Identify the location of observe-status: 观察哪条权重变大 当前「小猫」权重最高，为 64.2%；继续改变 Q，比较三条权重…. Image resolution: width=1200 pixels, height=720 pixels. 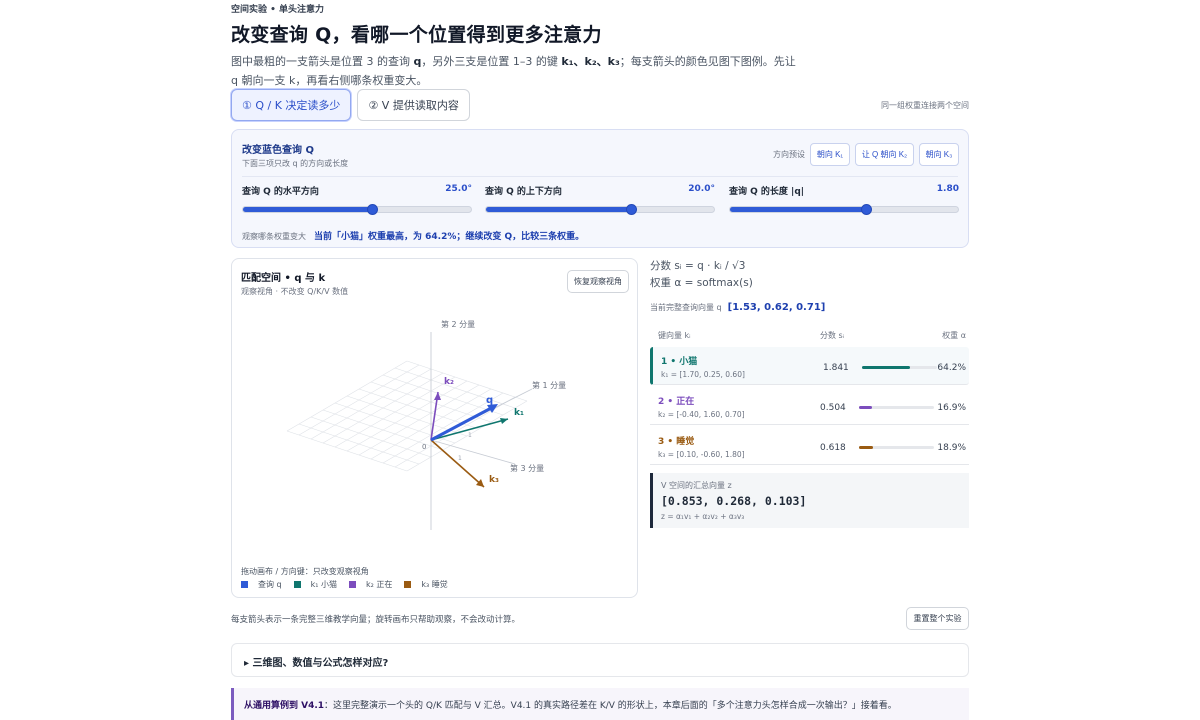
(413, 237).